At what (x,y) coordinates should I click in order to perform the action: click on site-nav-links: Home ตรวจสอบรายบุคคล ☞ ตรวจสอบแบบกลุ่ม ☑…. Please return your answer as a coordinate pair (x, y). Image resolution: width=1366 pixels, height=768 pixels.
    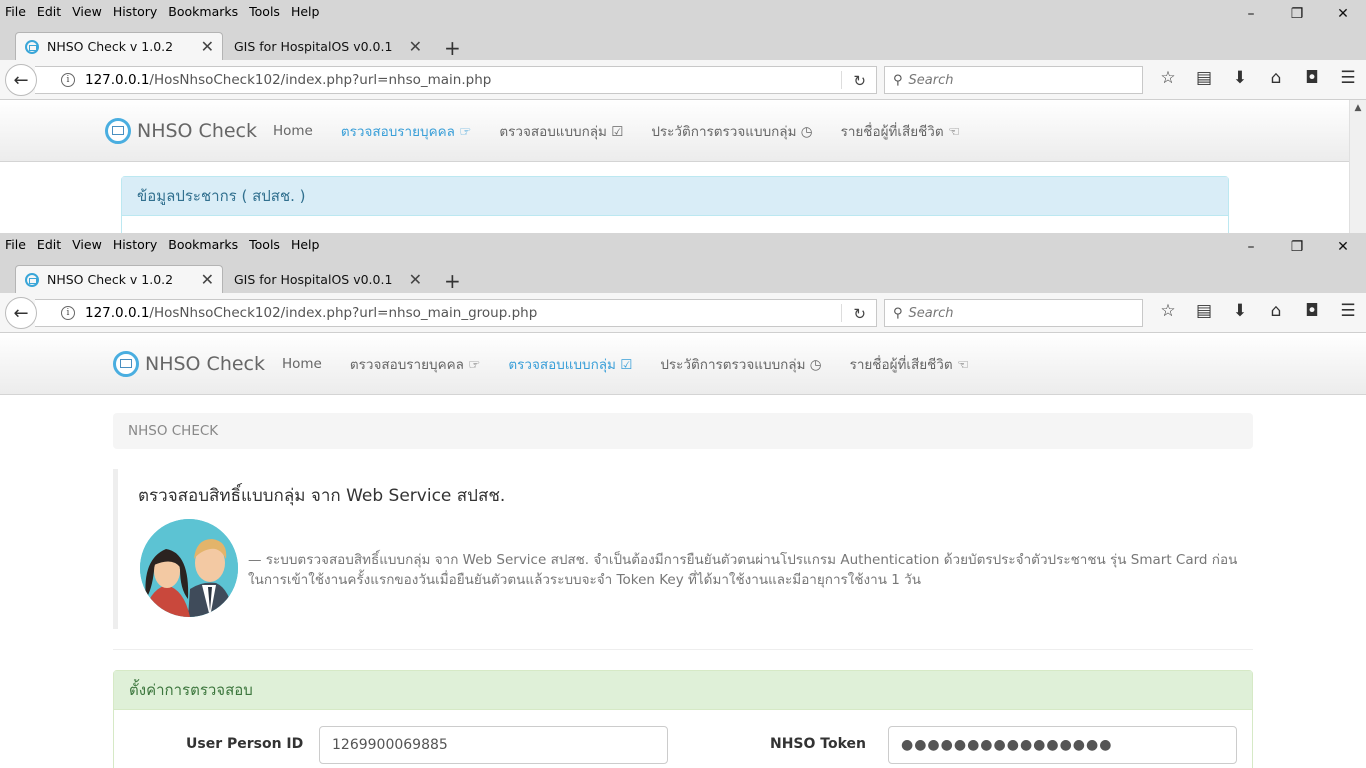
    Looking at the image, I should click on (639, 364).